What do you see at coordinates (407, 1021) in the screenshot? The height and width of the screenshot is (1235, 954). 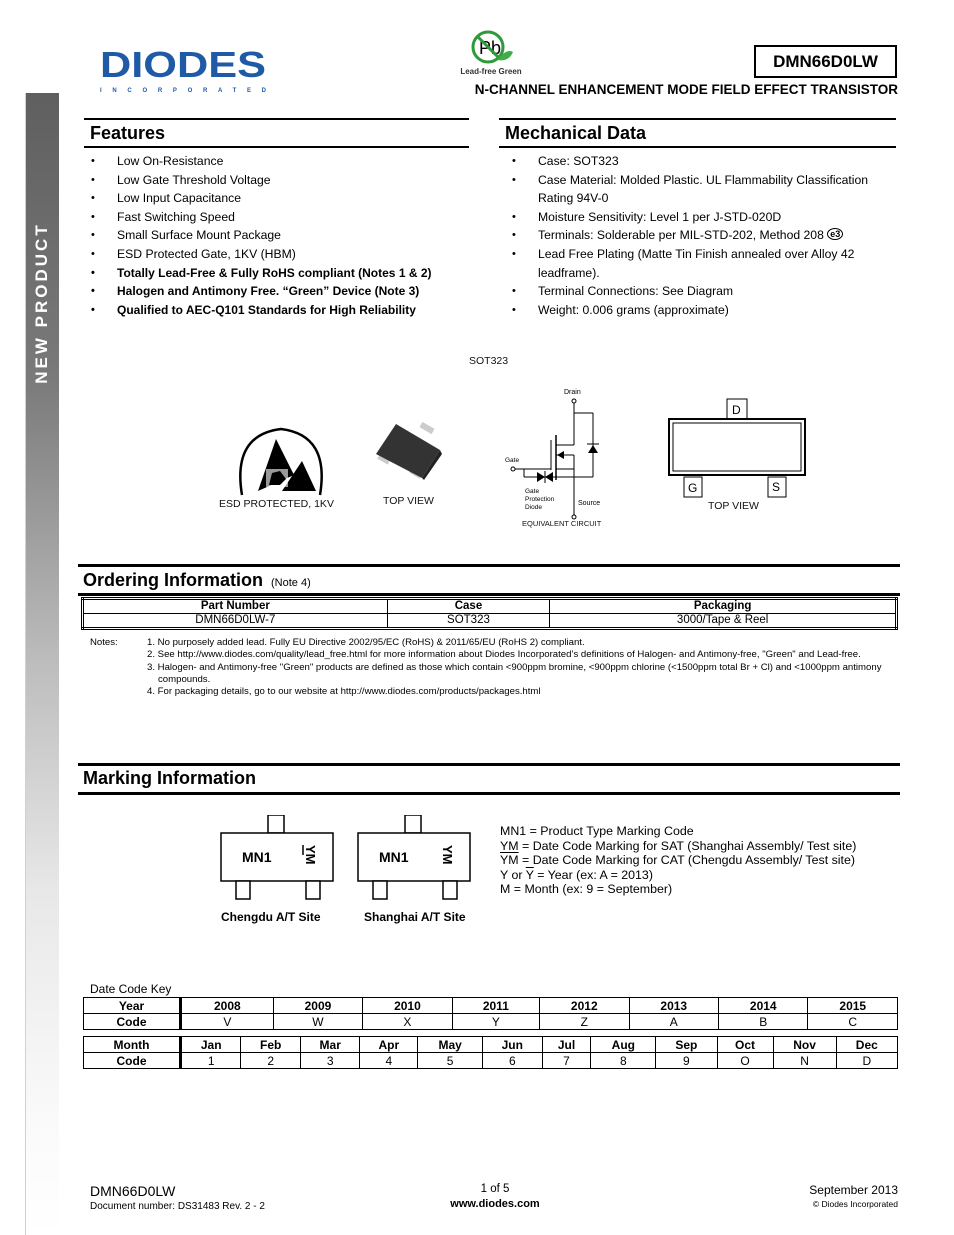 I see `year-code-cell: X` at bounding box center [407, 1021].